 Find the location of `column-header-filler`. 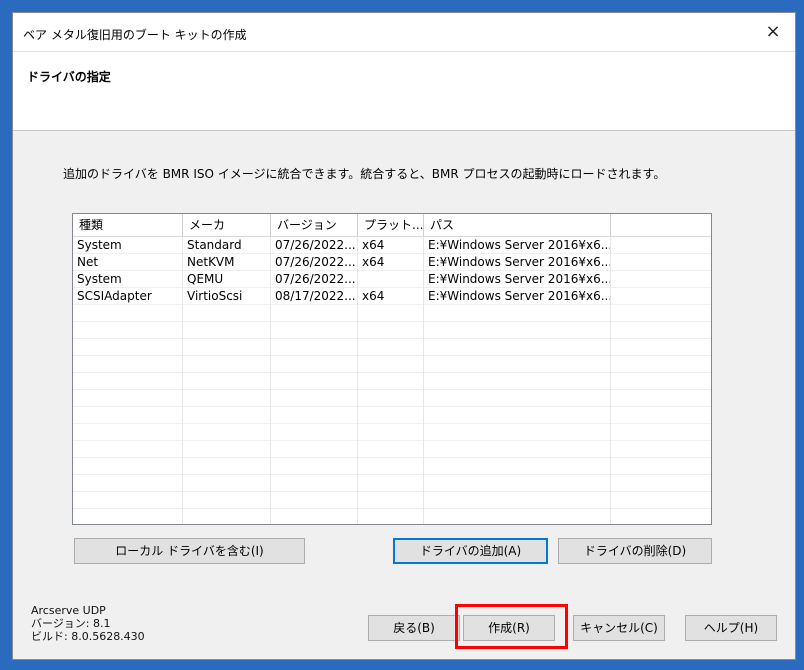

column-header-filler is located at coordinates (661, 225).